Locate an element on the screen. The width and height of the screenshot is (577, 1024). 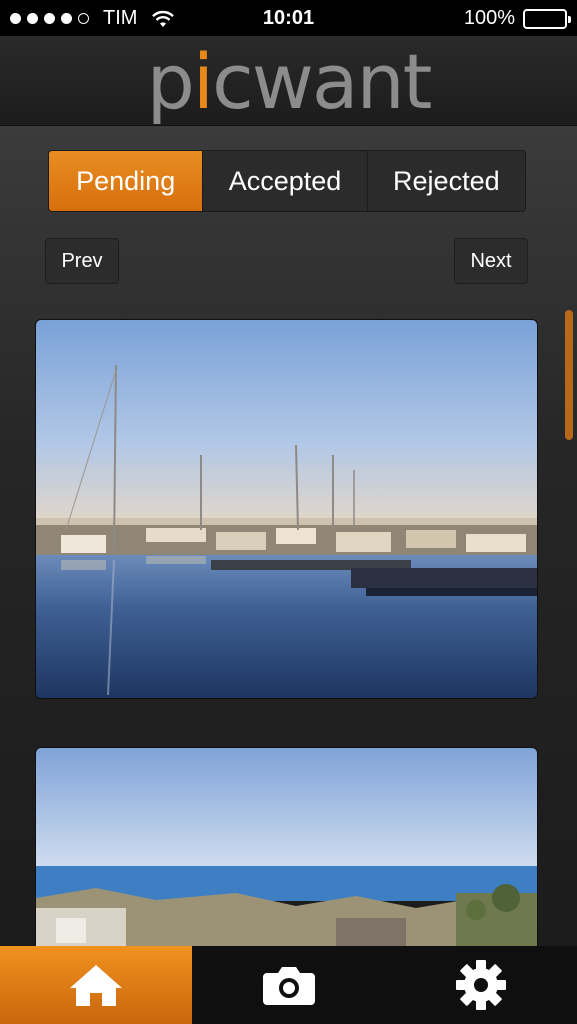
app-logo: picwant is located at coordinates (289, 81).